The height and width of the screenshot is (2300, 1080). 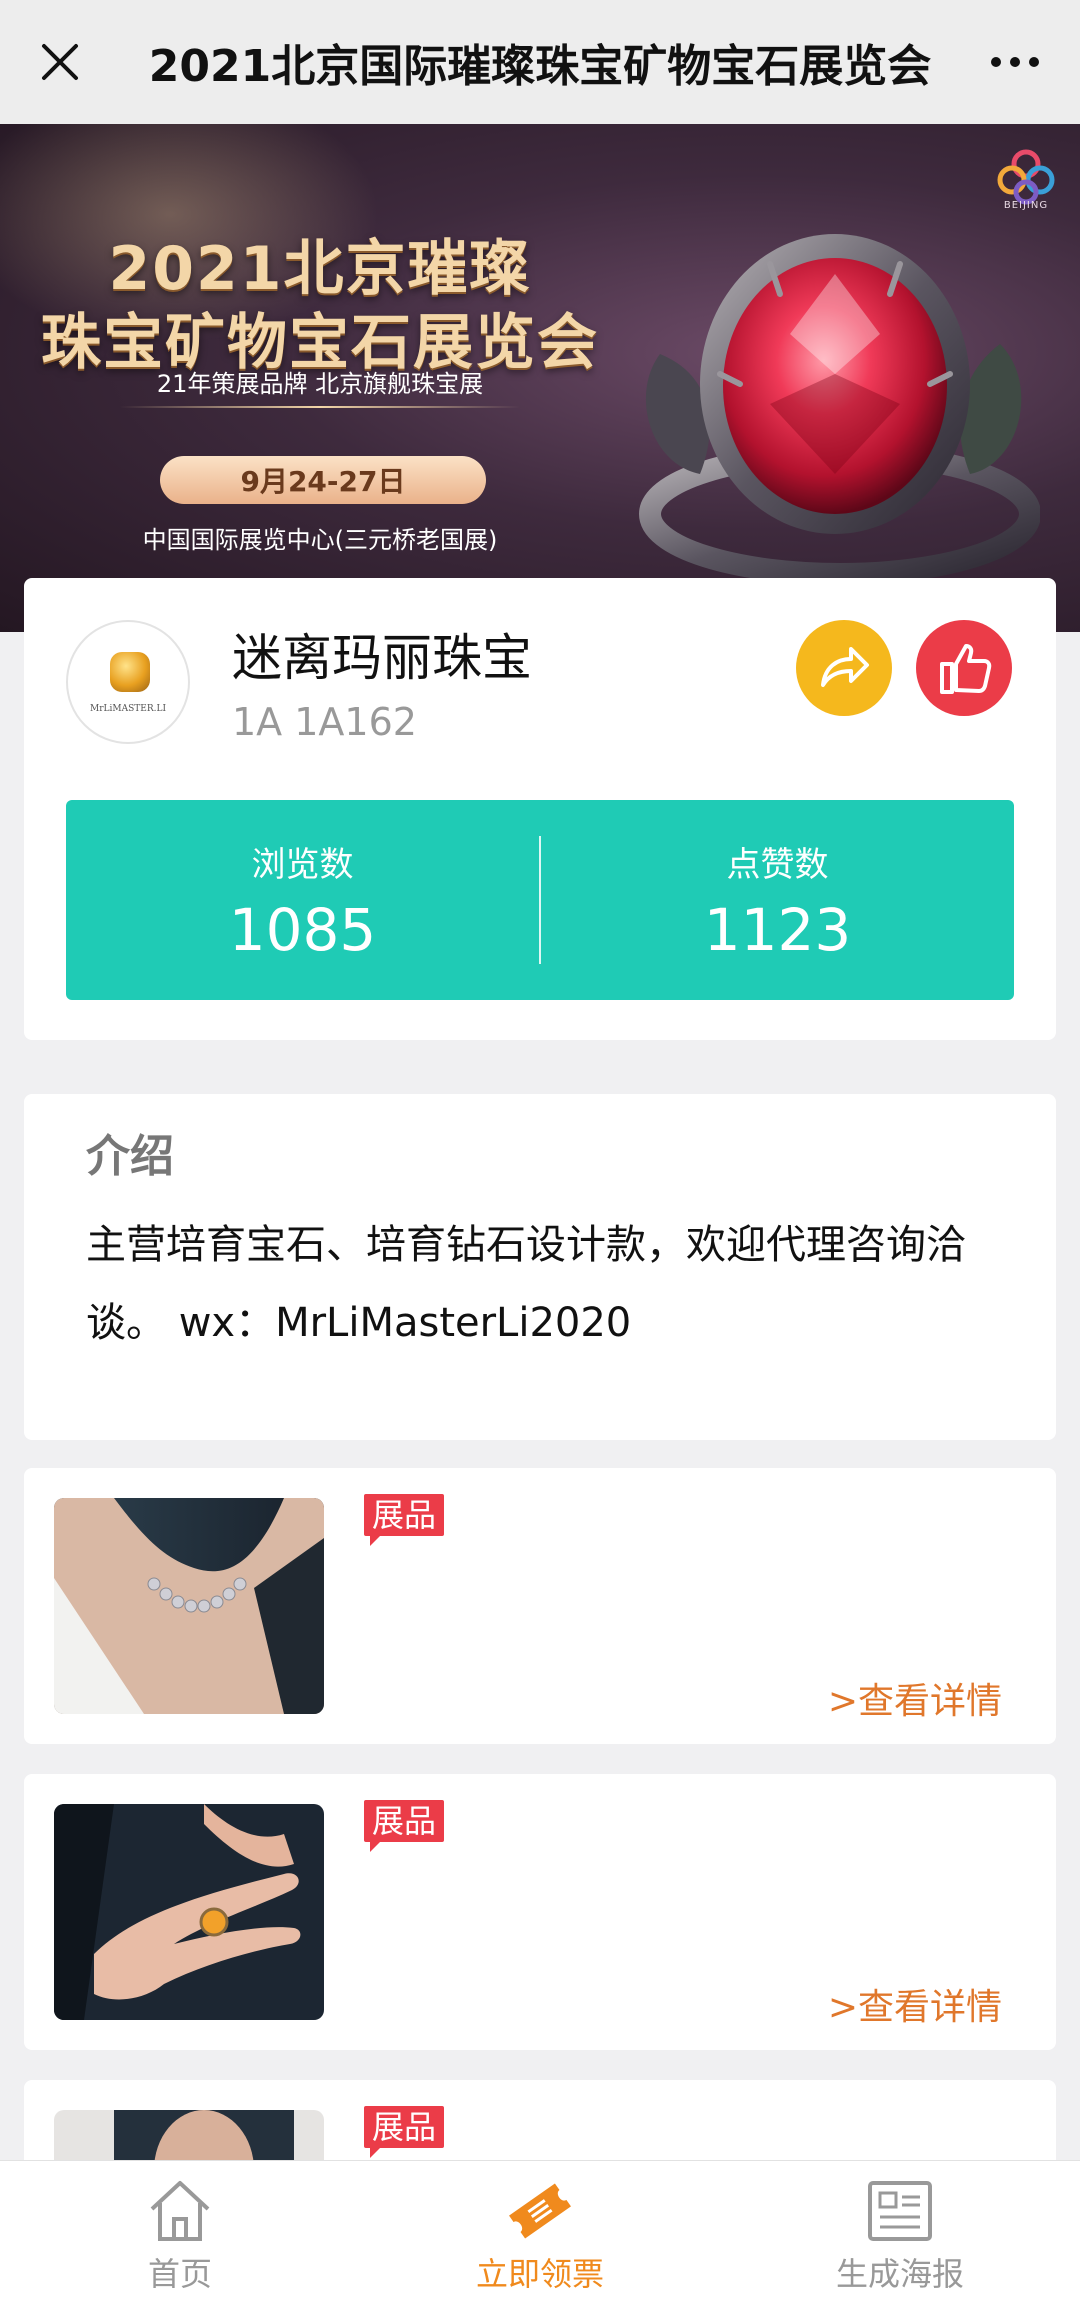 I want to click on gem-logo-icon, so click(x=130, y=672).